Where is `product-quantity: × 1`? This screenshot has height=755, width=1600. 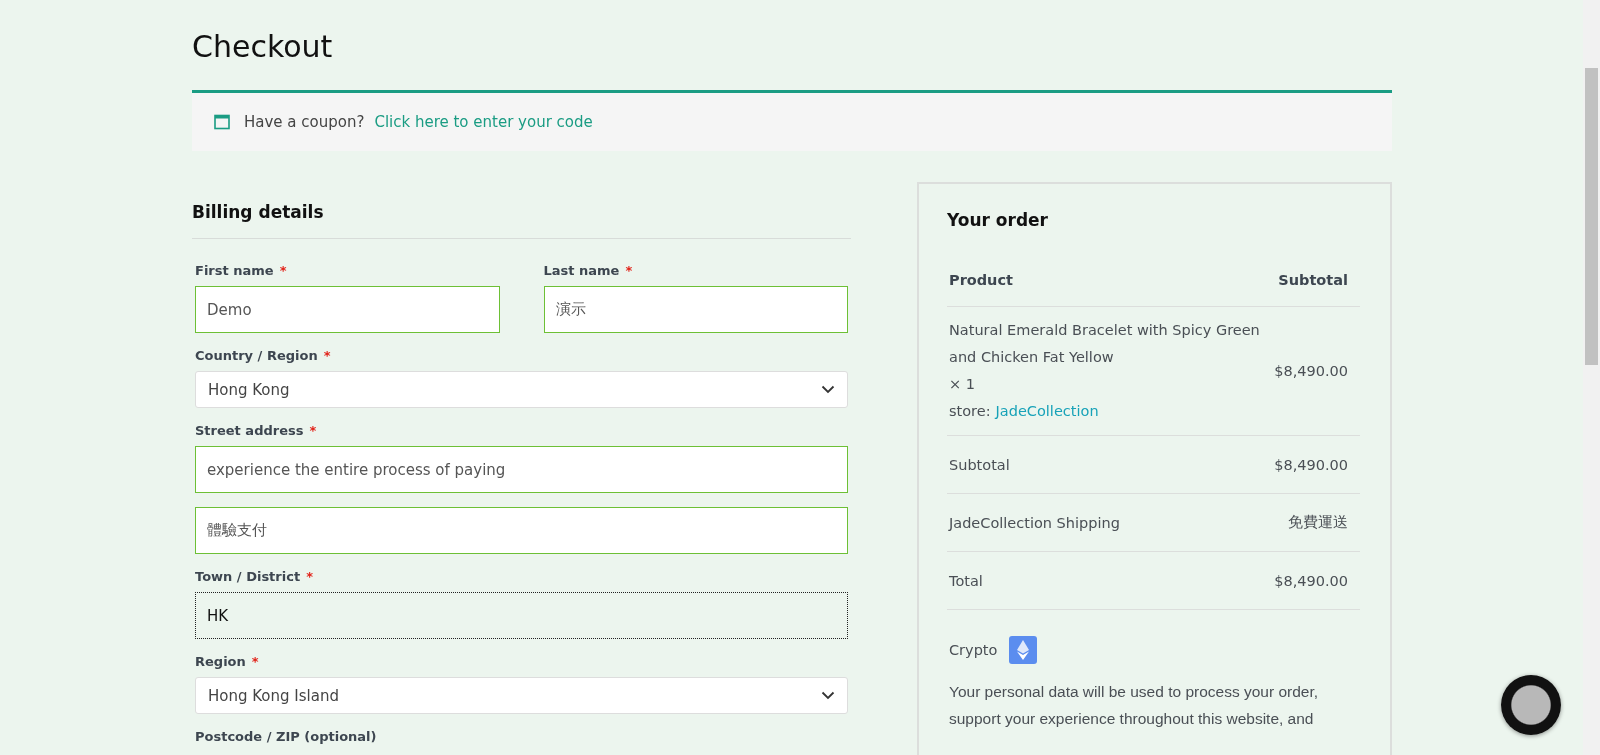
product-quantity: × 1 is located at coordinates (962, 384).